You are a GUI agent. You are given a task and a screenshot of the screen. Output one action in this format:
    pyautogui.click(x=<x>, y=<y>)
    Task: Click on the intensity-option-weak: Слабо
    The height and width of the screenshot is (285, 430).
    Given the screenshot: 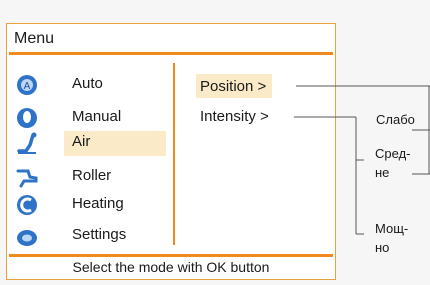 What is the action you would take?
    pyautogui.click(x=395, y=119)
    